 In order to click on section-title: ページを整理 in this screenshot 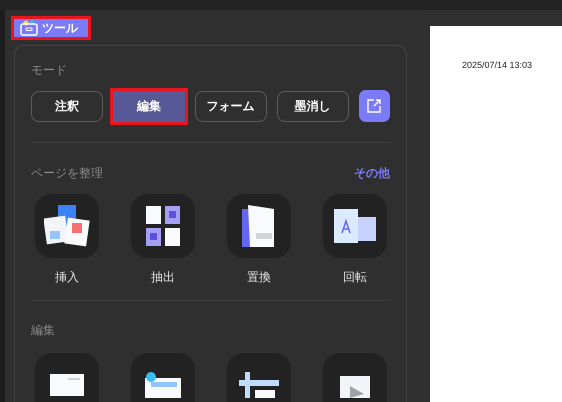, I will do `click(67, 173)`.